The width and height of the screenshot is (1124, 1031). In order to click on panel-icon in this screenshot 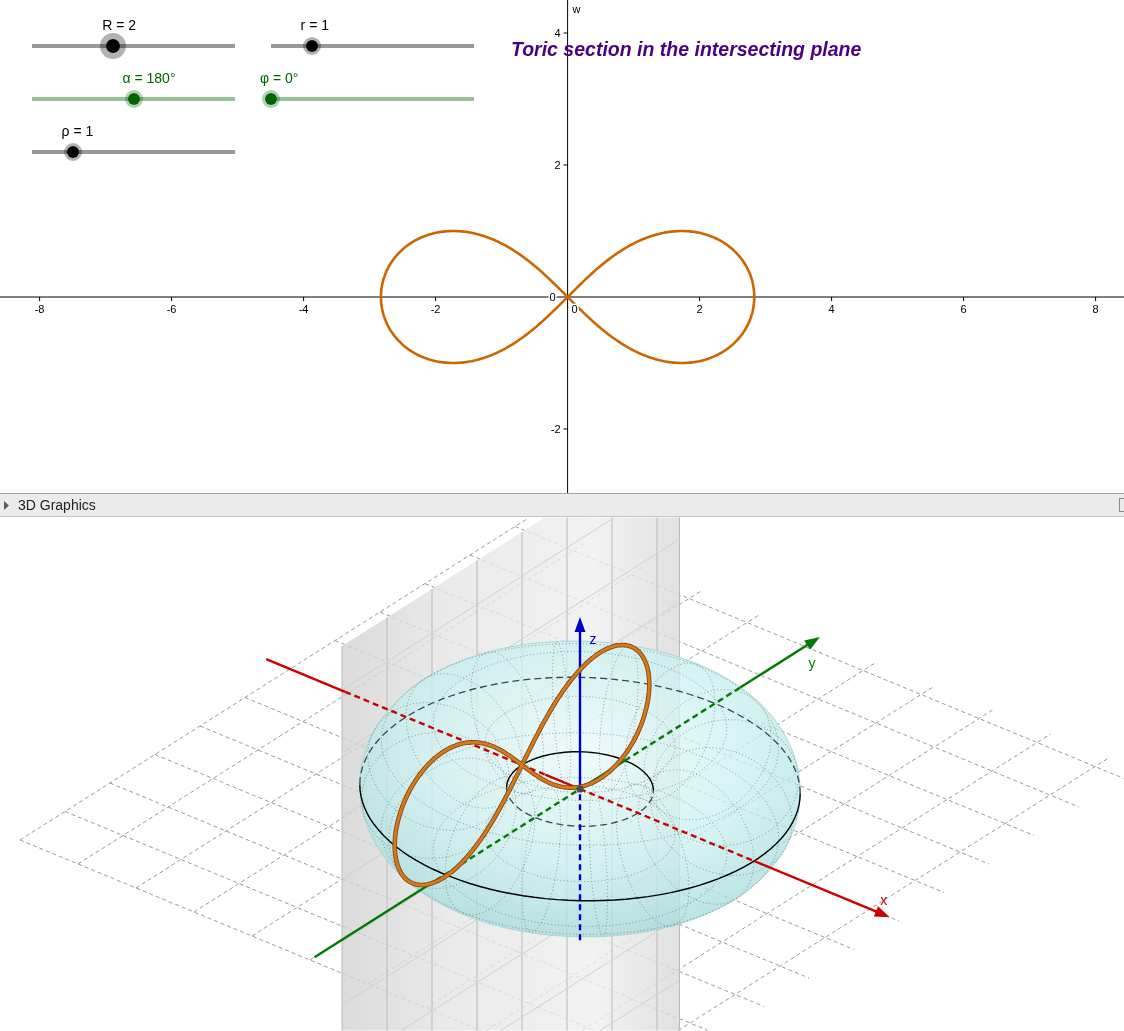, I will do `click(1121, 505)`.